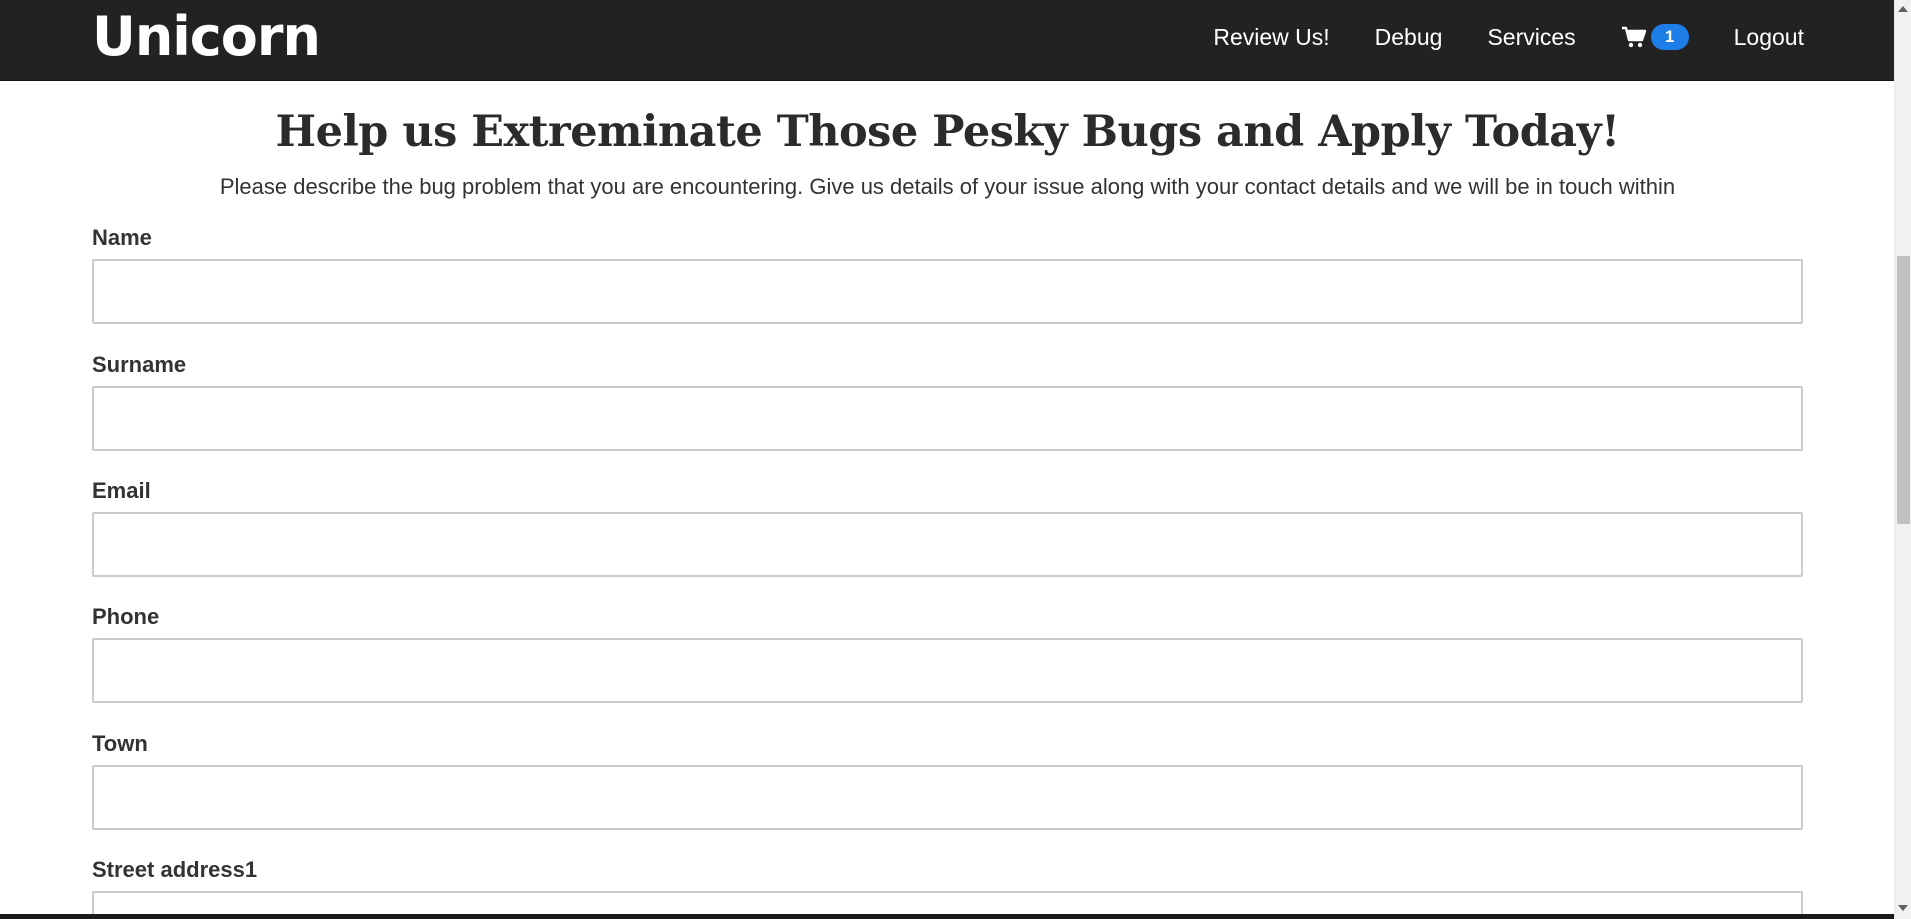 Image resolution: width=1911 pixels, height=919 pixels. I want to click on form-group-name: Name, so click(947, 274).